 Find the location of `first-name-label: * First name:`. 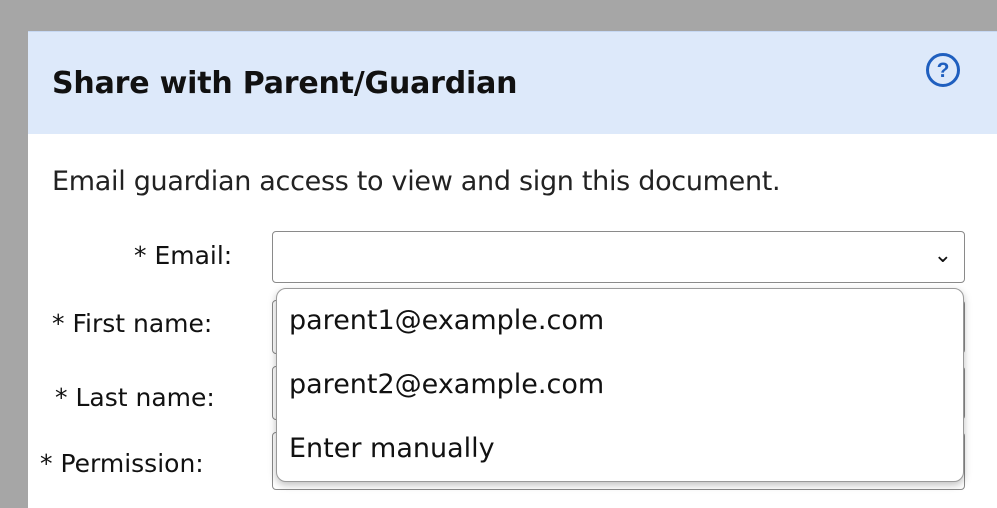

first-name-label: * First name: is located at coordinates (132, 323).